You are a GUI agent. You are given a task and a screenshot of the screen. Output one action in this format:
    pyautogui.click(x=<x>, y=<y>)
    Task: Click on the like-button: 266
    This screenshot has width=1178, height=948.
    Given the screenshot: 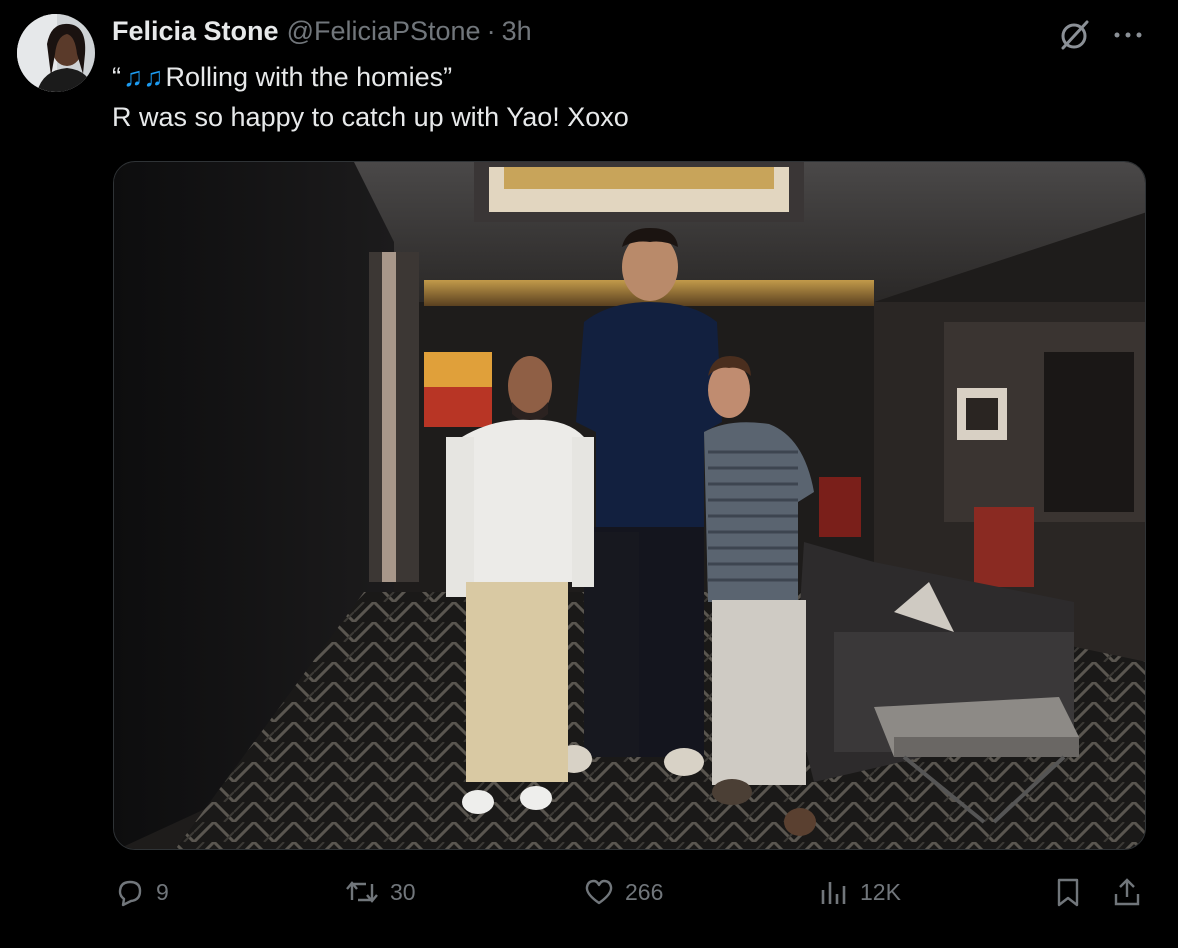 What is the action you would take?
    pyautogui.click(x=623, y=892)
    